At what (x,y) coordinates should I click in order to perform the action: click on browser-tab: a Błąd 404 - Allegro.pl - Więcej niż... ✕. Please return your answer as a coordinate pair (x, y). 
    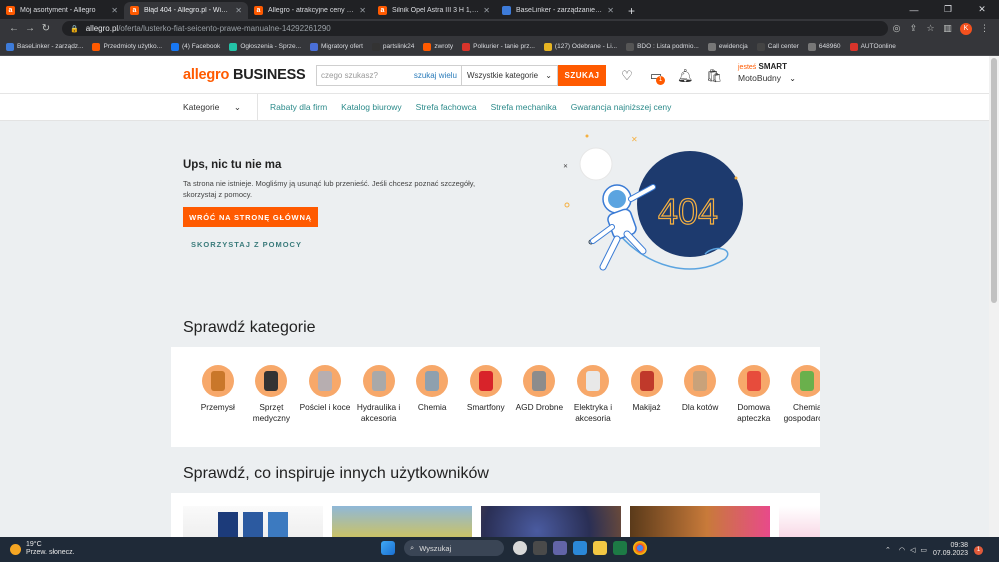
    Looking at the image, I should click on (186, 10).